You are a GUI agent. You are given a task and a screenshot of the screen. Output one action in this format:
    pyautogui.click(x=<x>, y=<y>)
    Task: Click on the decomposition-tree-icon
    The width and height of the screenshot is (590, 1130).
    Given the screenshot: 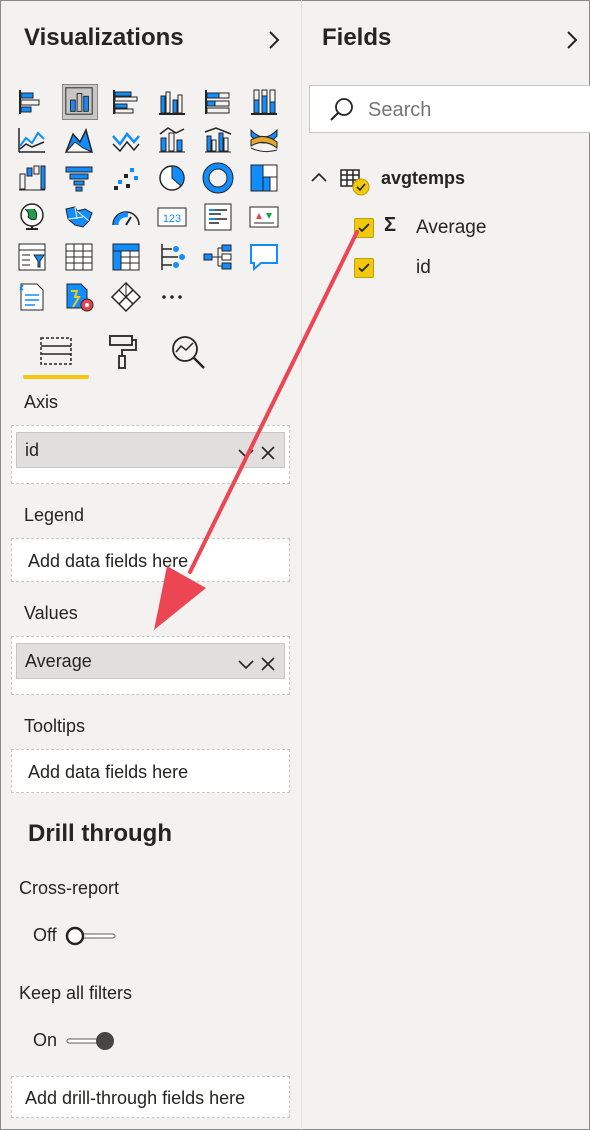 What is the action you would take?
    pyautogui.click(x=218, y=257)
    